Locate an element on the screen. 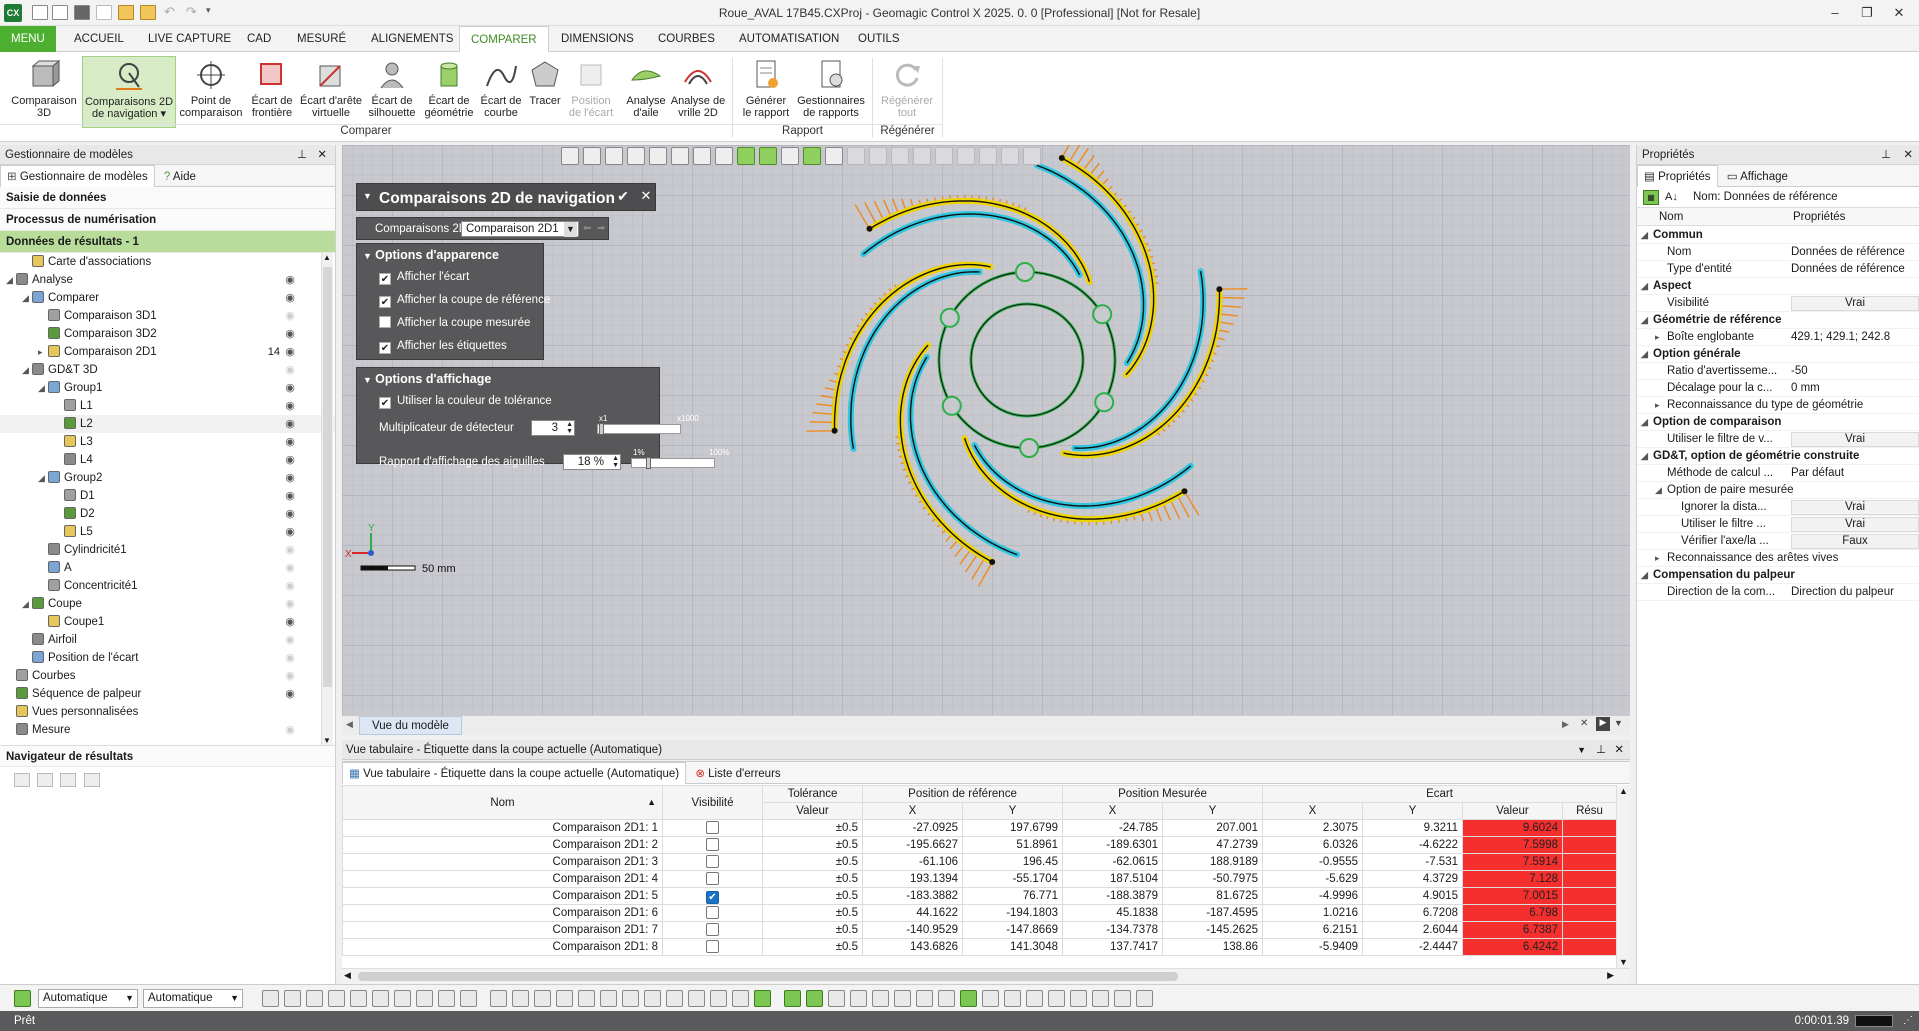  tree-item: L3 ◉ is located at coordinates (167, 442).